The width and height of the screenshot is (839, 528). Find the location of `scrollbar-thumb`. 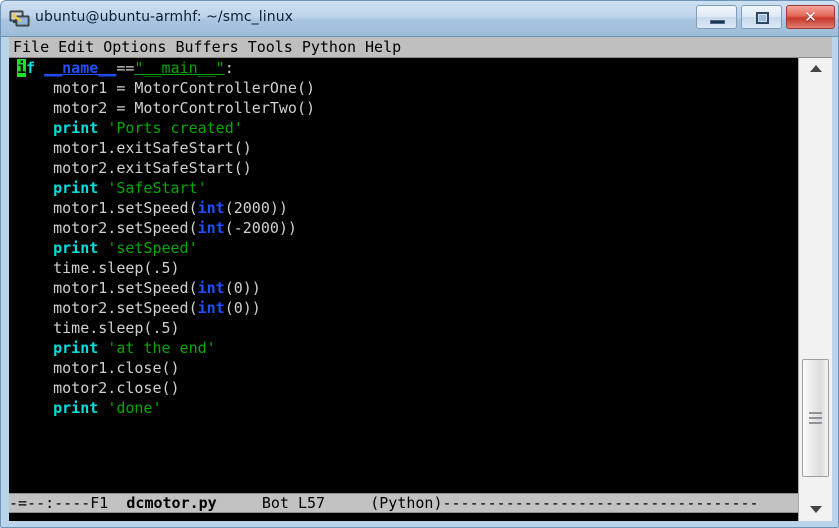

scrollbar-thumb is located at coordinates (815, 418).